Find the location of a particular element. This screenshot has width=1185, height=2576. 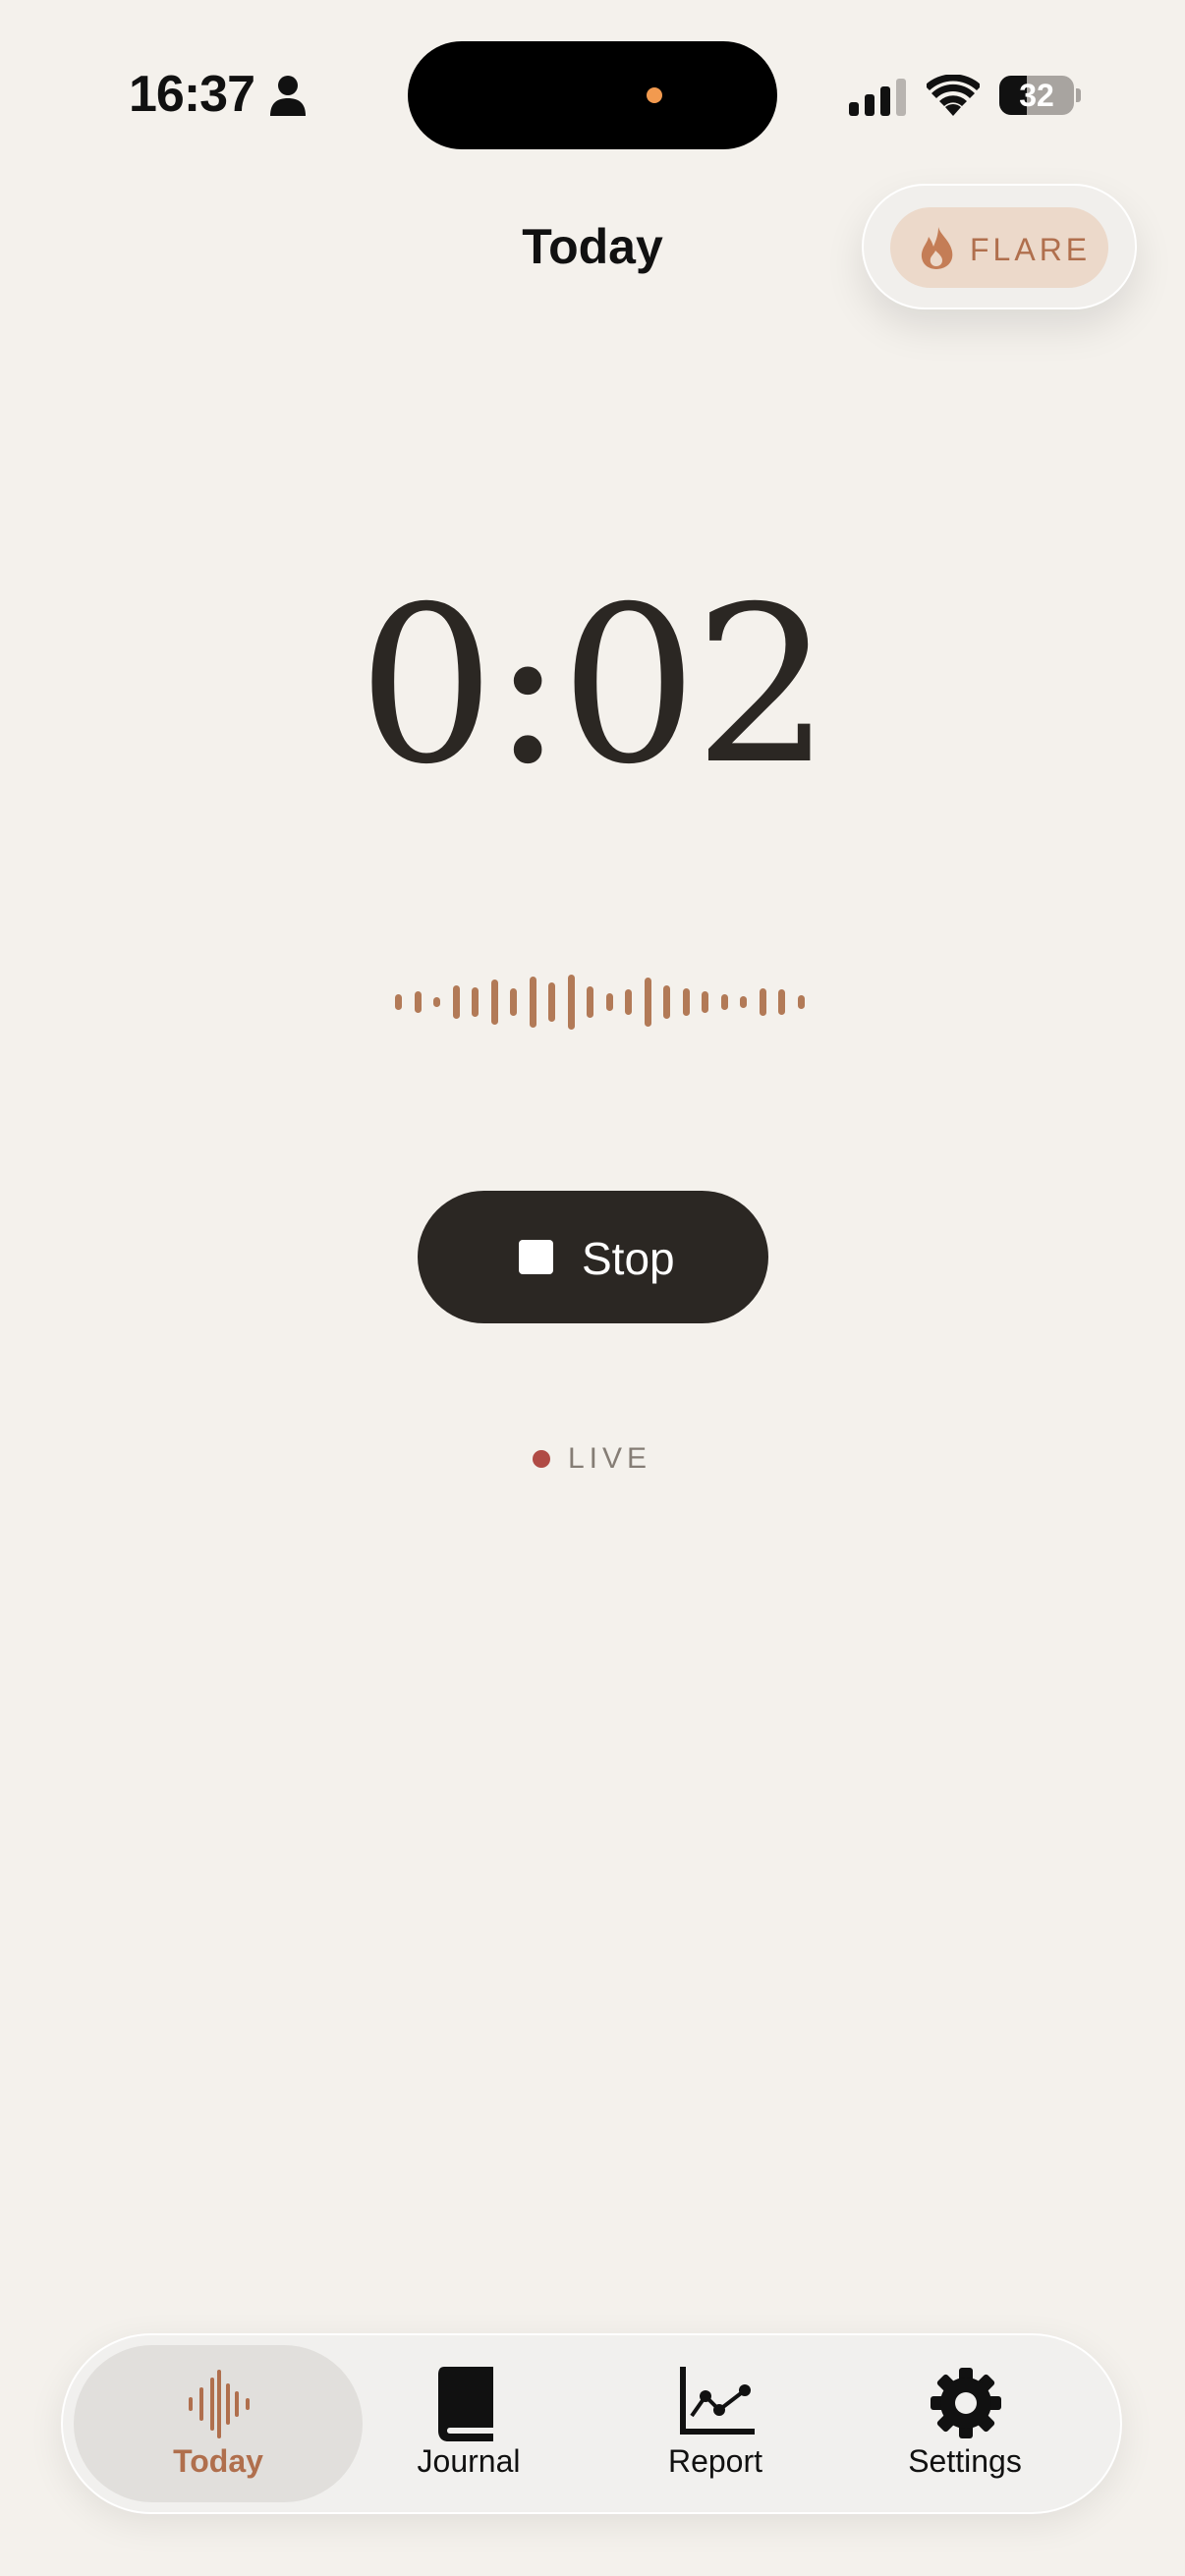

live-status: LIVE is located at coordinates (610, 1458).